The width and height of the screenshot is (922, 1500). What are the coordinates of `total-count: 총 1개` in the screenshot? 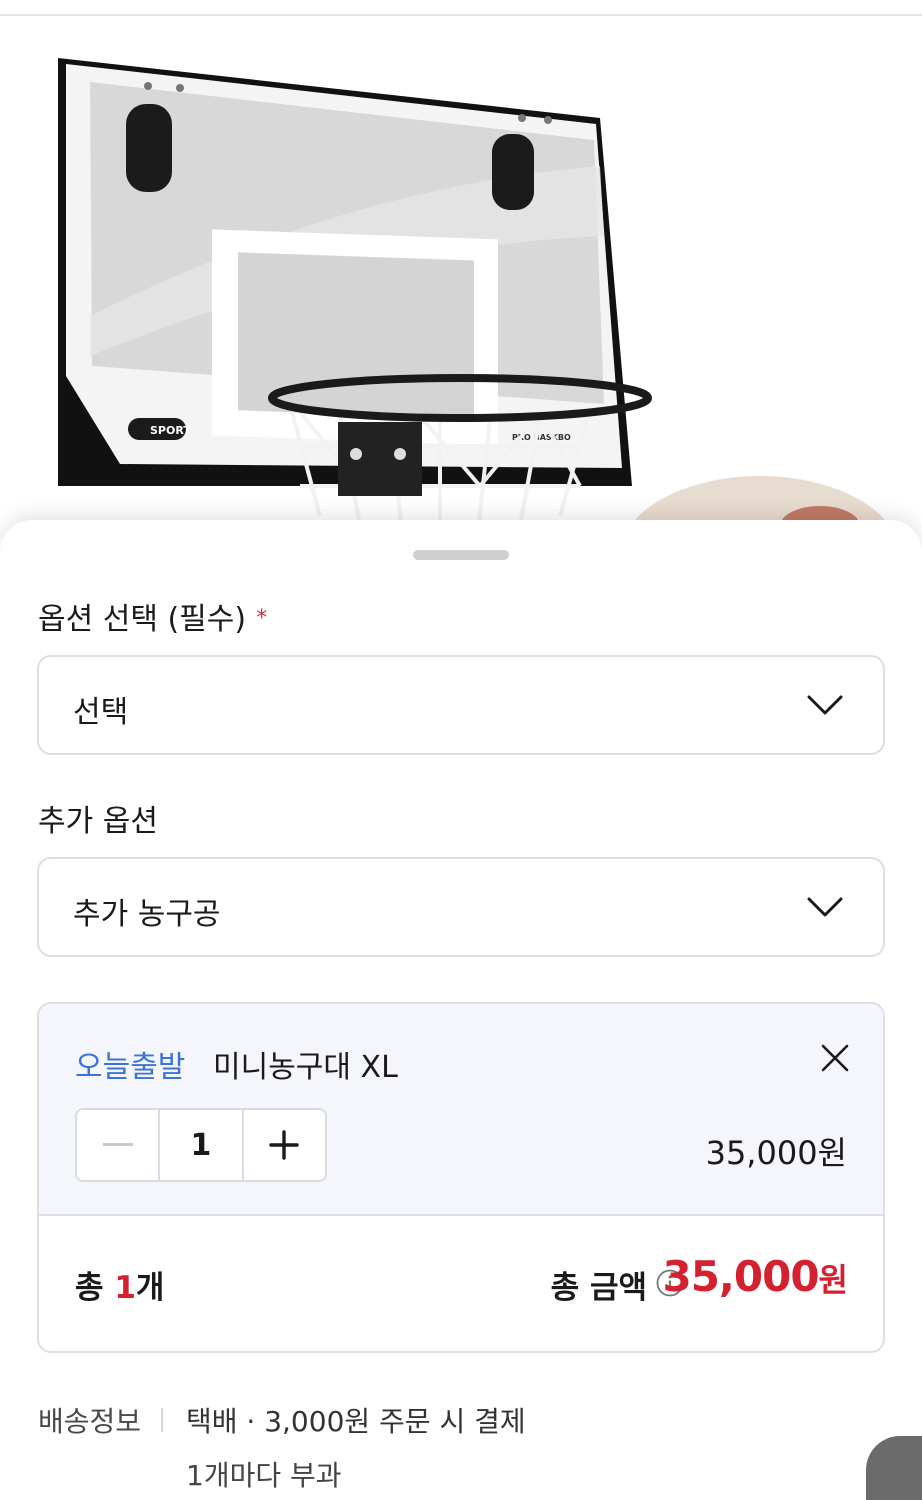 It's located at (119, 1284).